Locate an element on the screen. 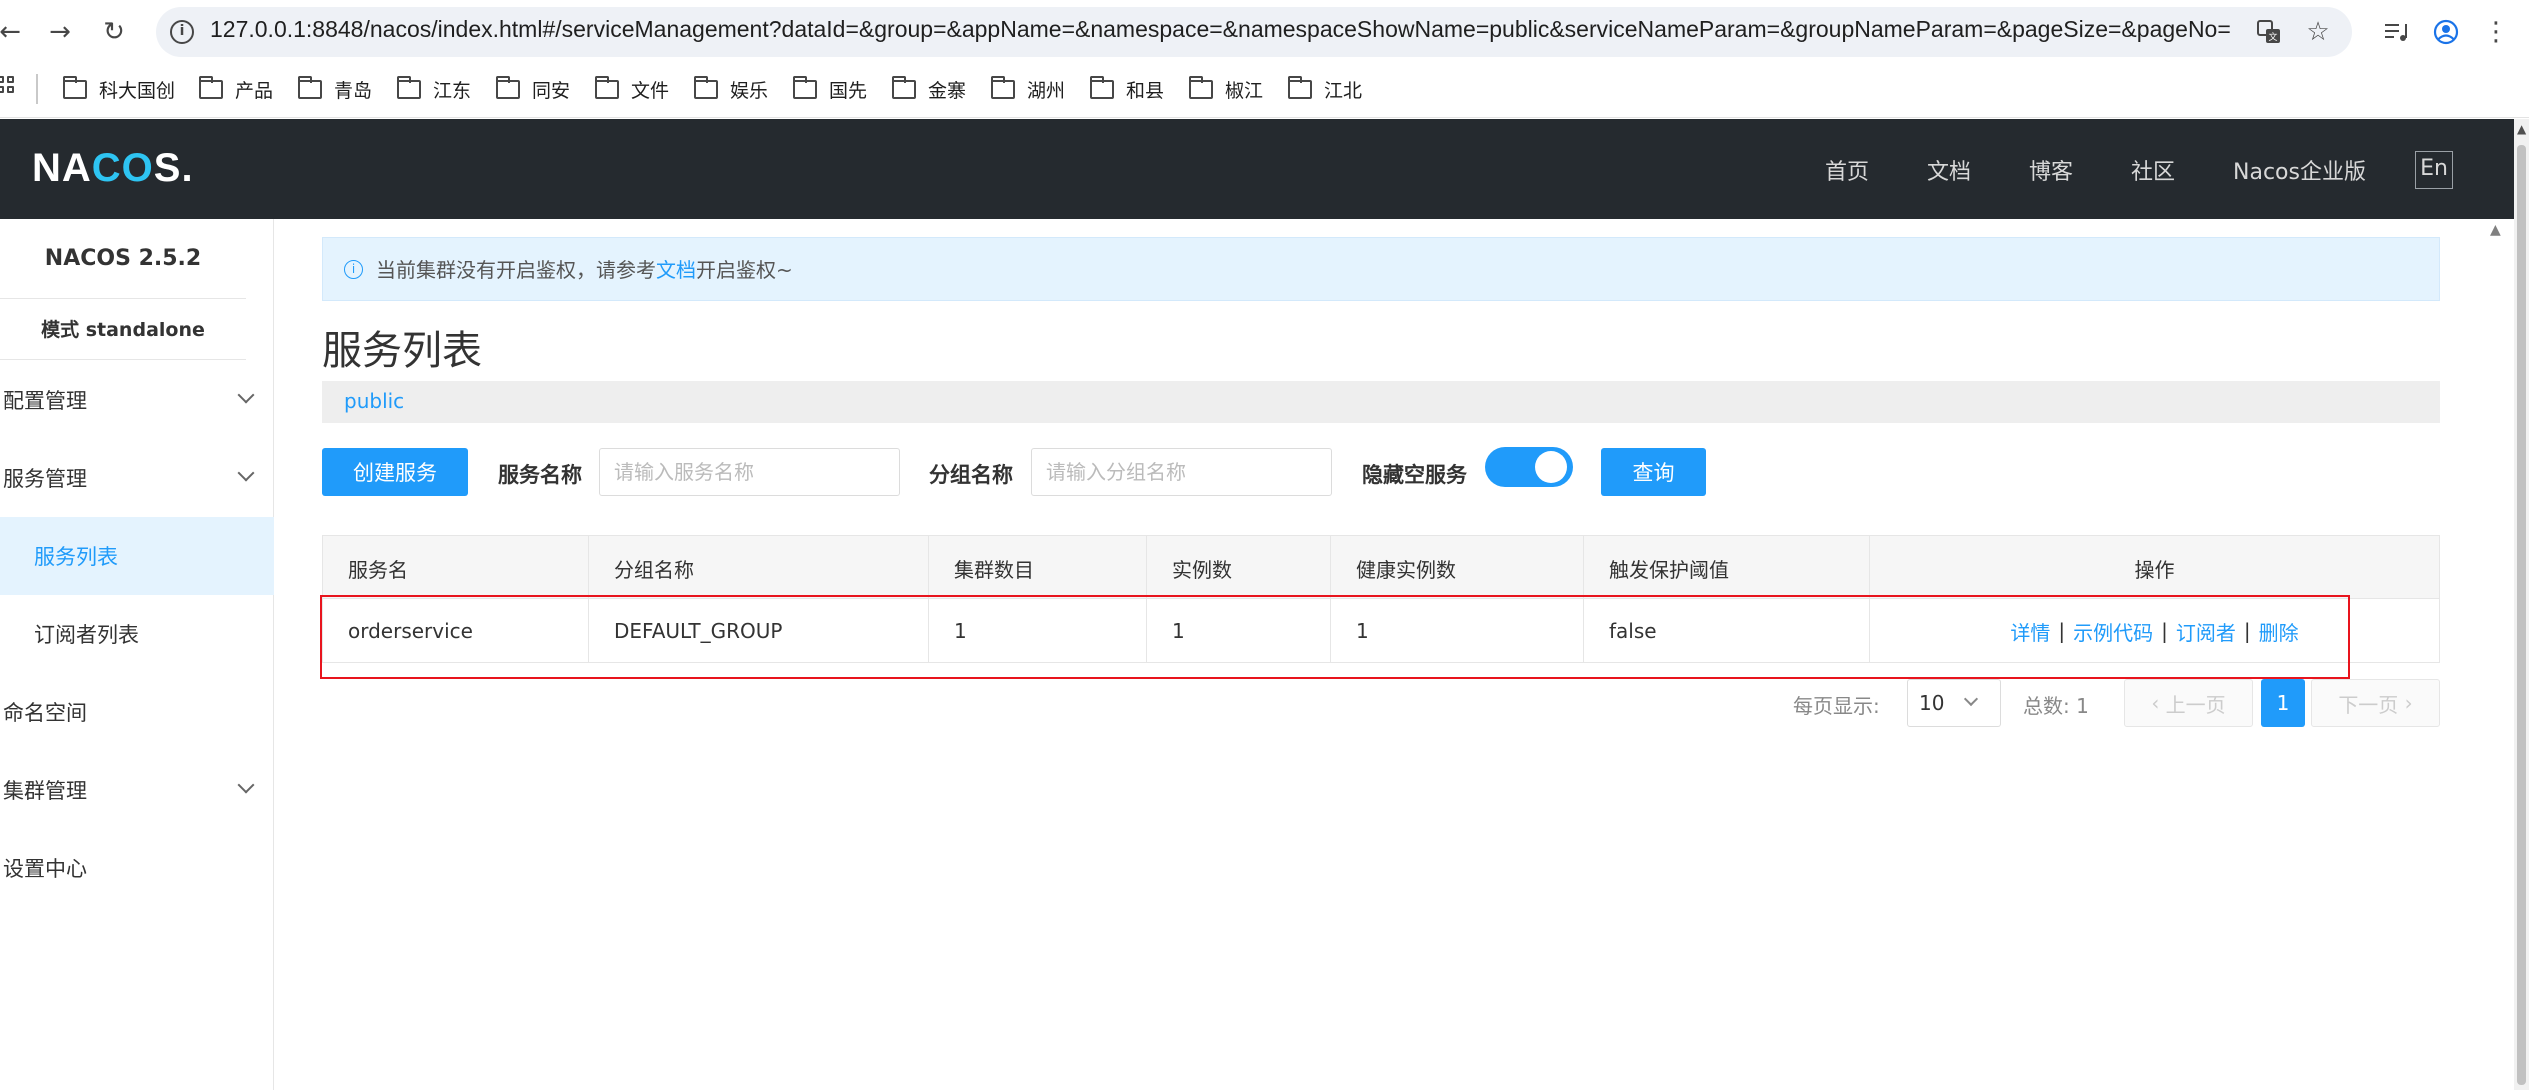 This screenshot has width=2529, height=1090. create-service-button: 创建服务 is located at coordinates (395, 472).